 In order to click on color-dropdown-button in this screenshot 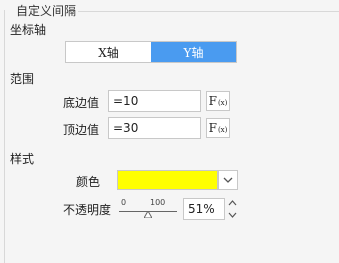, I will do `click(228, 180)`.